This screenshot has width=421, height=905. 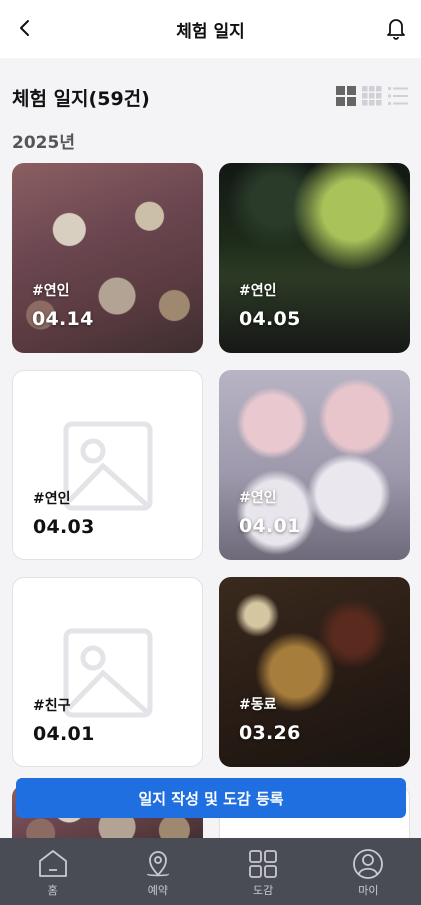 What do you see at coordinates (52, 890) in the screenshot?
I see `tab-label: 홈` at bounding box center [52, 890].